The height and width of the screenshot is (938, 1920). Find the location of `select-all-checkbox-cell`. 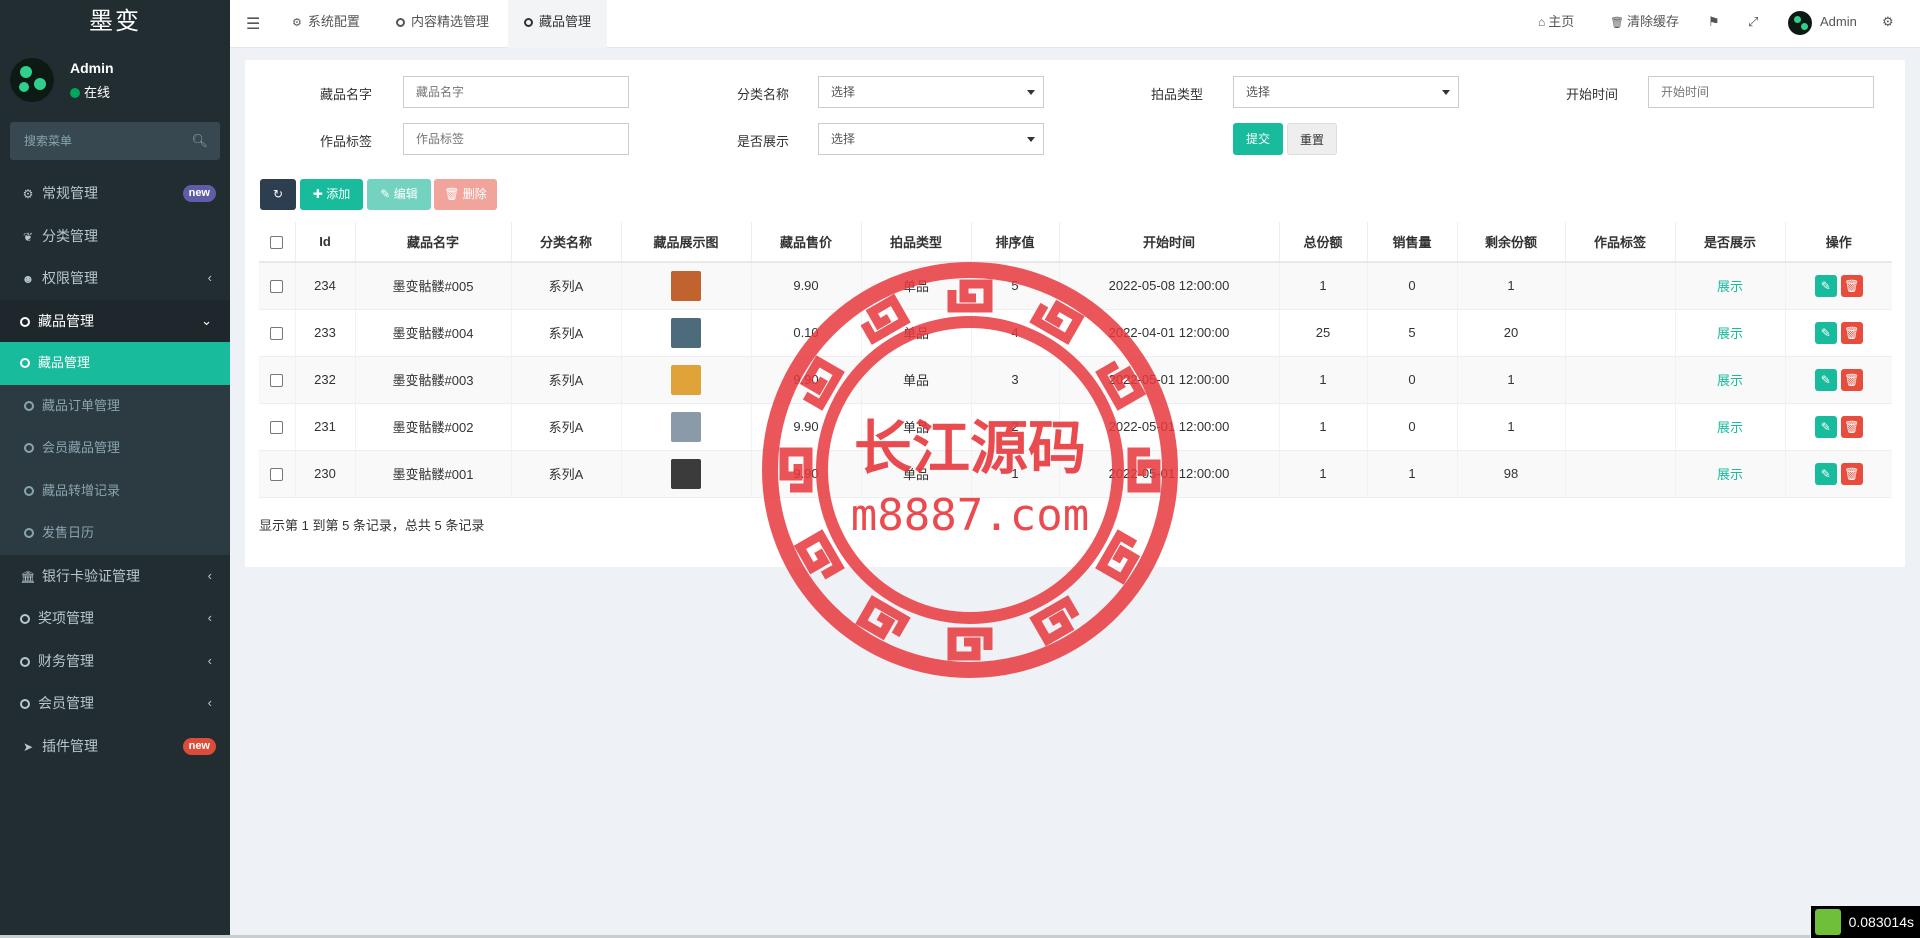

select-all-checkbox-cell is located at coordinates (277, 242).